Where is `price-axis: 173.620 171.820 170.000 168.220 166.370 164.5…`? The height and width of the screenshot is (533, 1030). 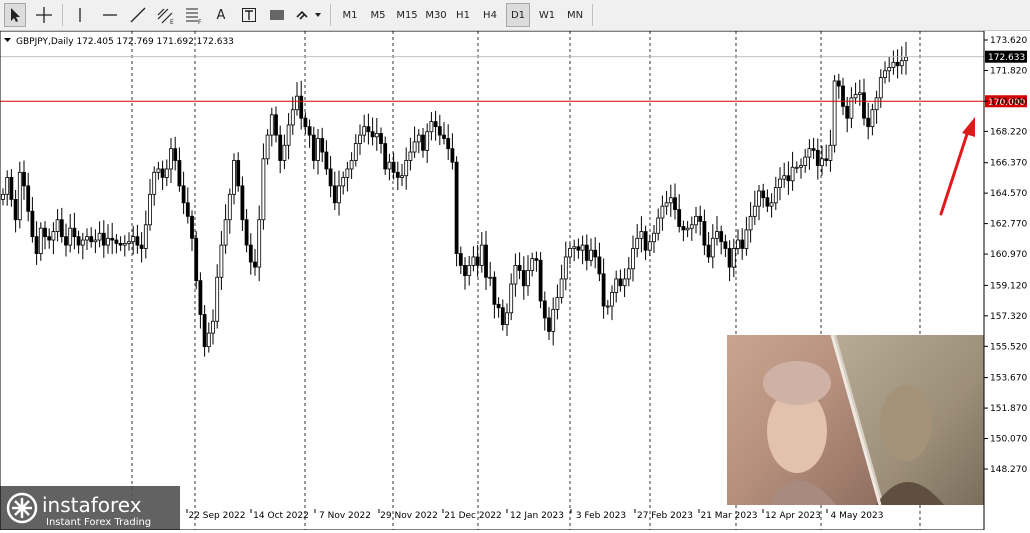 price-axis: 173.620 171.820 170.000 168.220 166.370 164.5… is located at coordinates (1005, 255).